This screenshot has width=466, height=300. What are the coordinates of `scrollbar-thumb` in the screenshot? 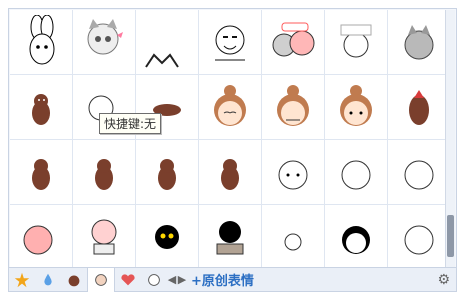 It's located at (450, 236).